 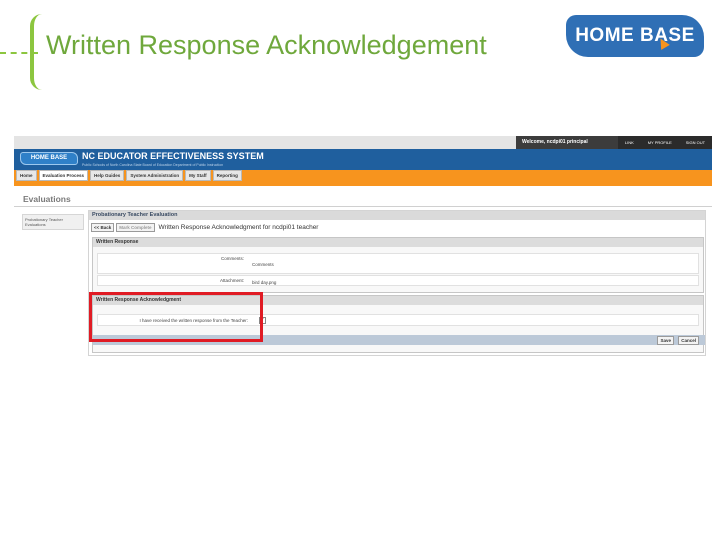 What do you see at coordinates (629, 142) in the screenshot?
I see `top-nav-link: LINK` at bounding box center [629, 142].